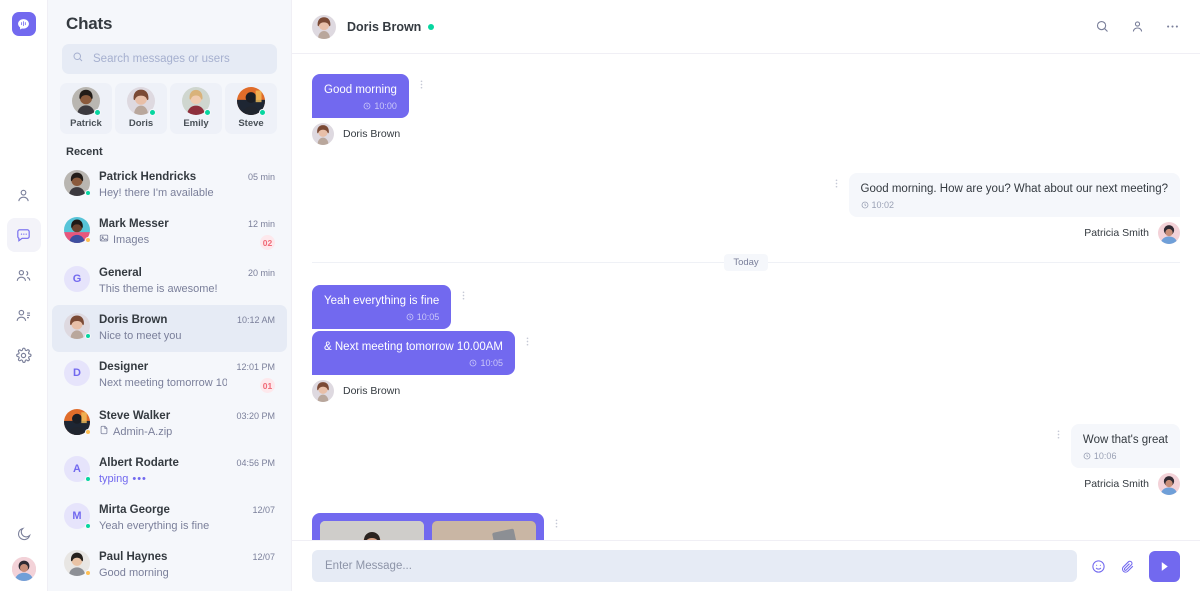  What do you see at coordinates (86, 108) in the screenshot?
I see `favourite-patrick: Patrick` at bounding box center [86, 108].